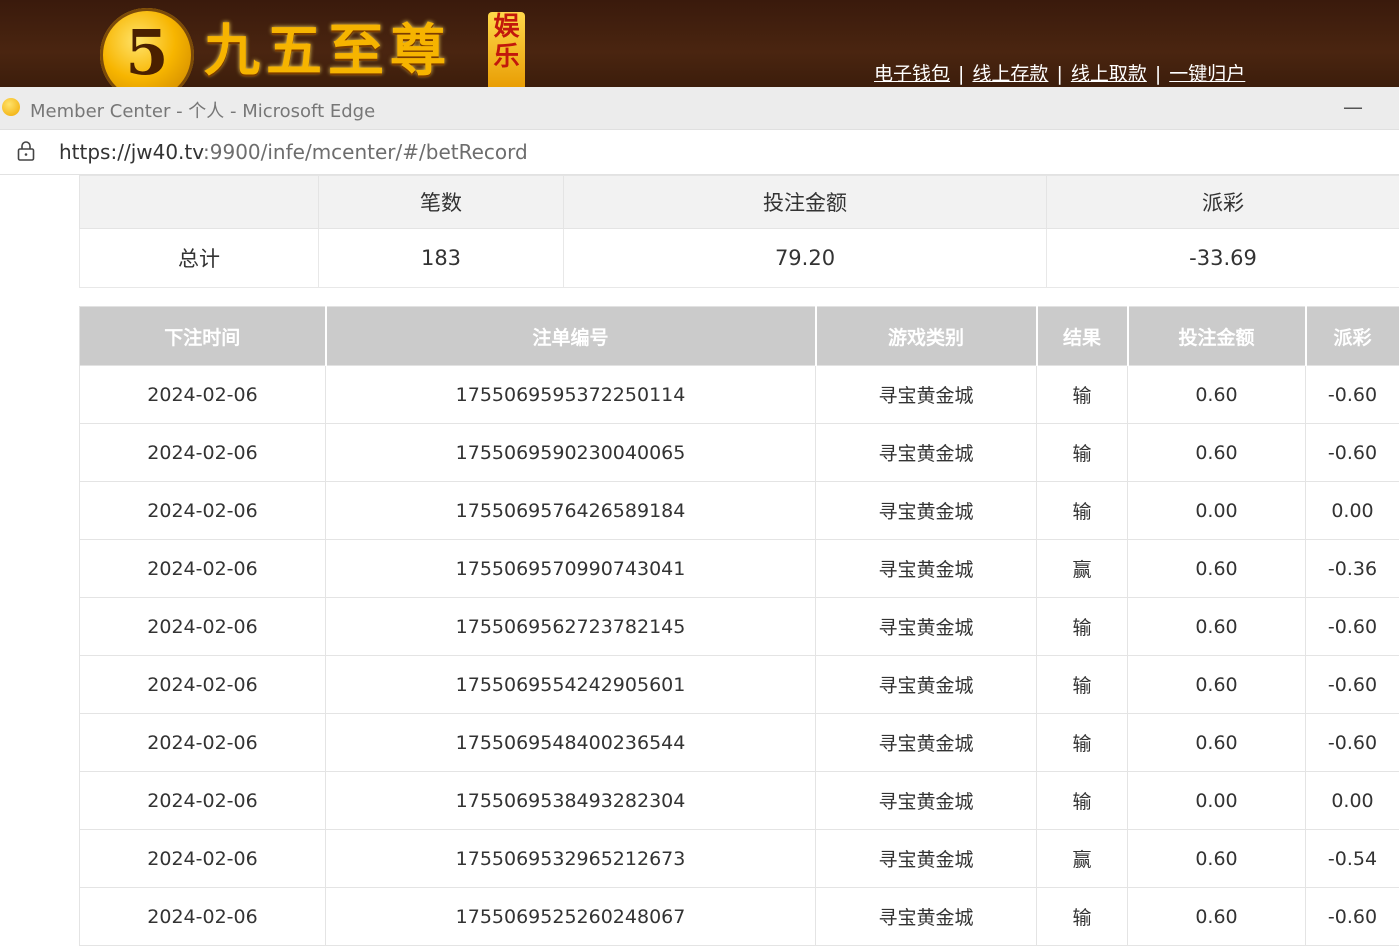 The height and width of the screenshot is (946, 1399). I want to click on cell-bet-id: 1755069538493282304, so click(571, 801).